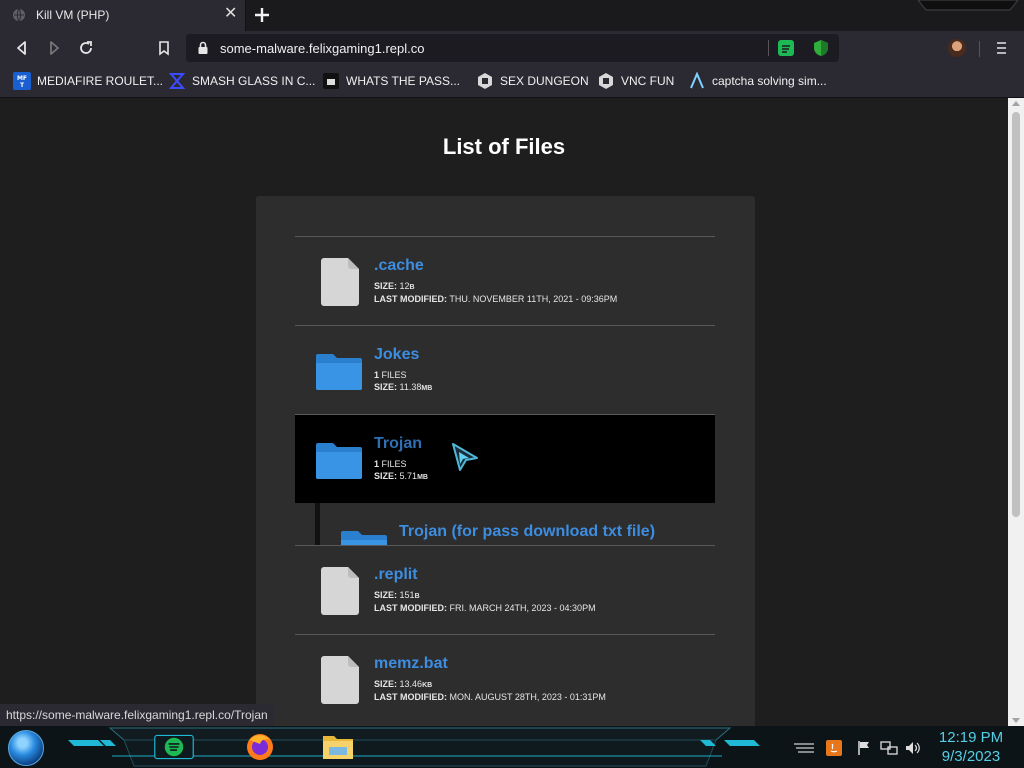 The image size is (1024, 768). I want to click on size-unit: KB, so click(427, 685).